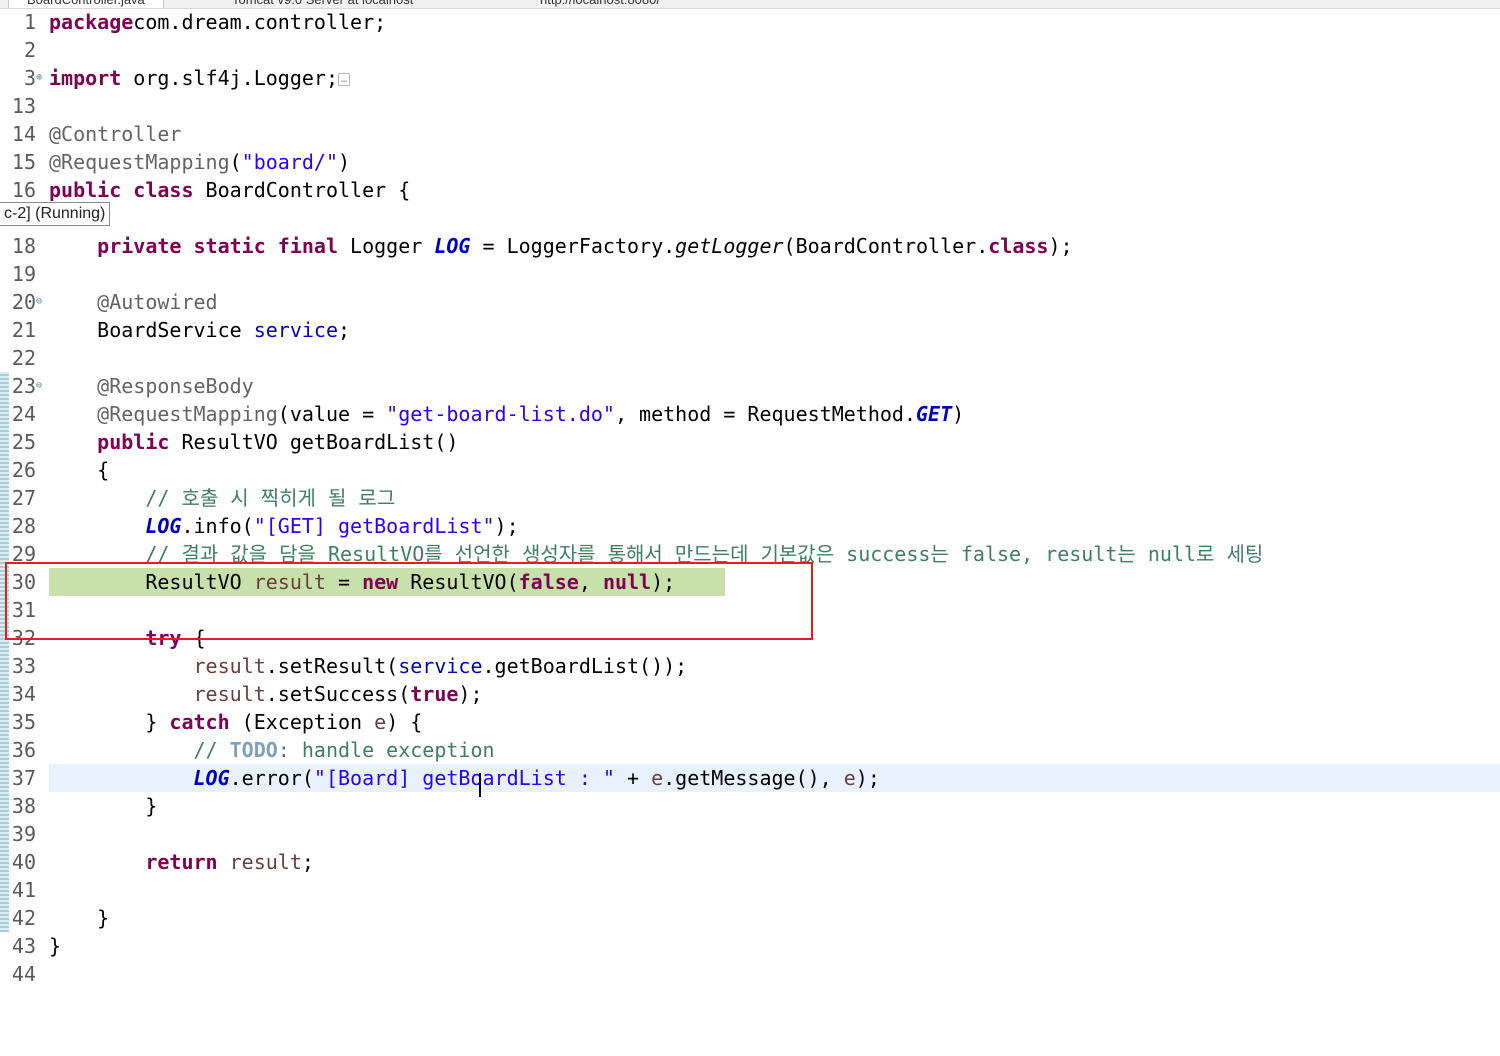 This screenshot has width=1500, height=1056. Describe the element at coordinates (163, 526) in the screenshot. I see `code-token: LOG` at that location.